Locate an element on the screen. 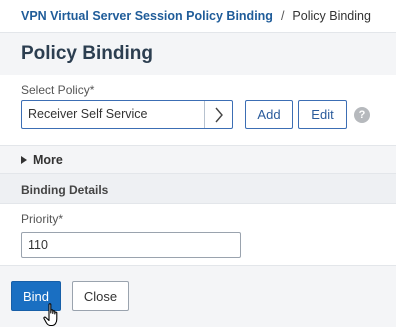 The width and height of the screenshot is (396, 327). select-policy-field: Receiver Self Service is located at coordinates (127, 114).